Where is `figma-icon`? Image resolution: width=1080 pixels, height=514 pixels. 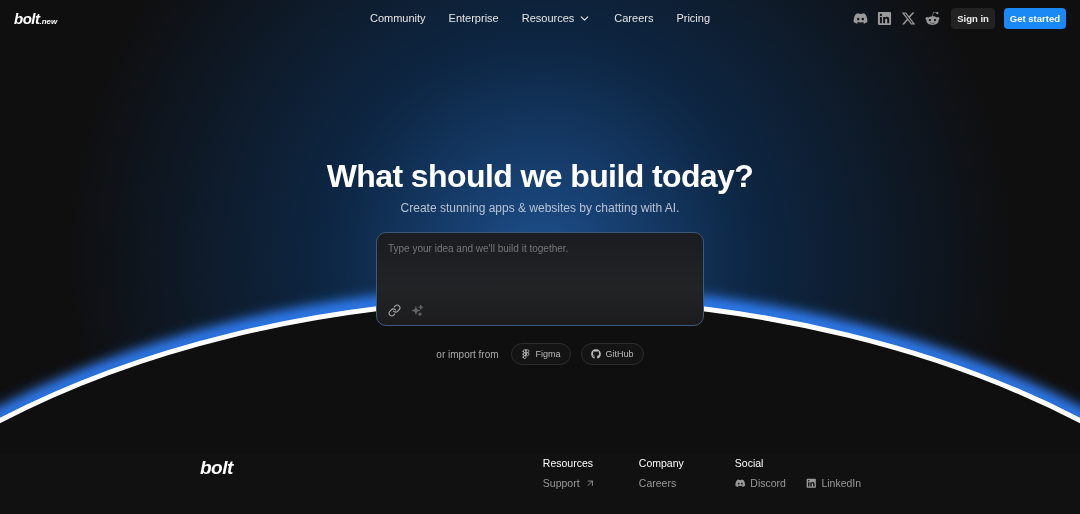
figma-icon is located at coordinates (525, 354).